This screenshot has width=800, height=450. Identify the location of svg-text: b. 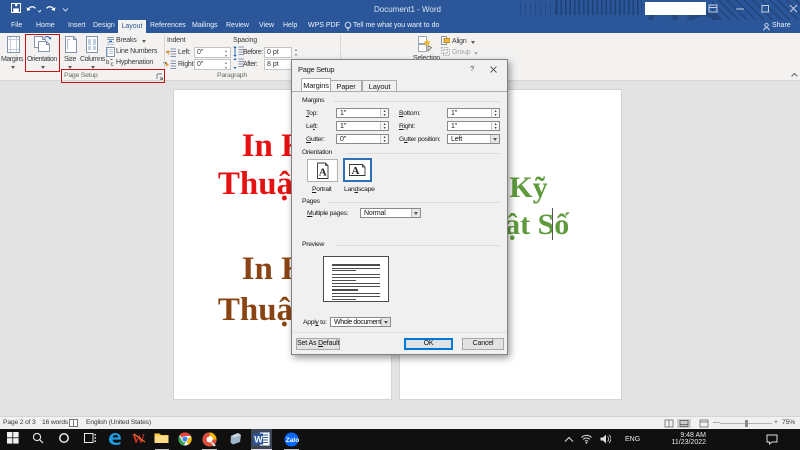
(108, 63).